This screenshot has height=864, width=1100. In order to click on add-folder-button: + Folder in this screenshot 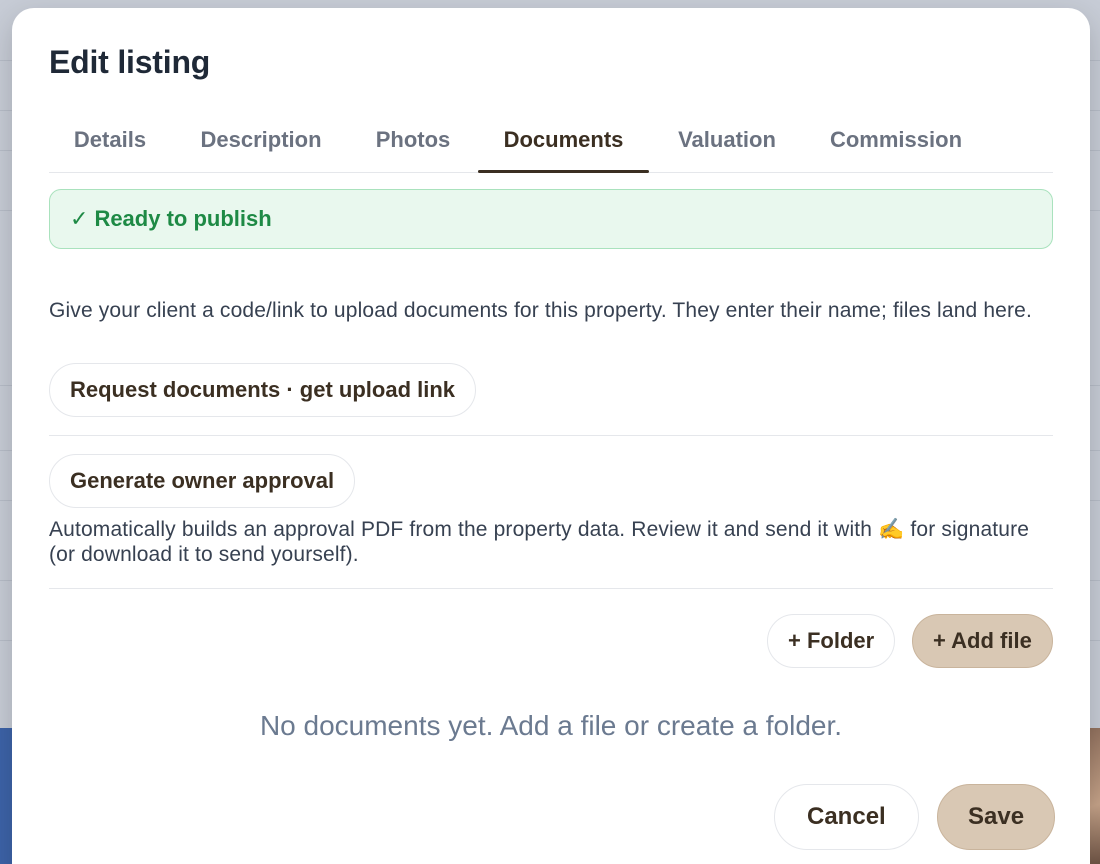, I will do `click(831, 641)`.